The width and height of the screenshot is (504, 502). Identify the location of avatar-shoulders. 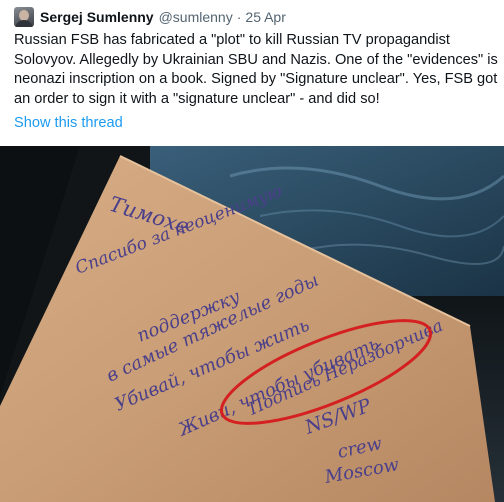
(24, 23).